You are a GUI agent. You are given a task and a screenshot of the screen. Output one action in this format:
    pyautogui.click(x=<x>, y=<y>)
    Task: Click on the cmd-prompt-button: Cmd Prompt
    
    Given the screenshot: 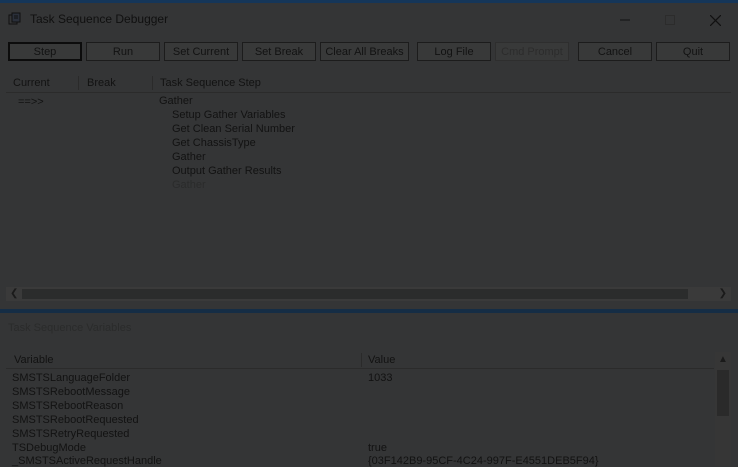 What is the action you would take?
    pyautogui.click(x=532, y=51)
    